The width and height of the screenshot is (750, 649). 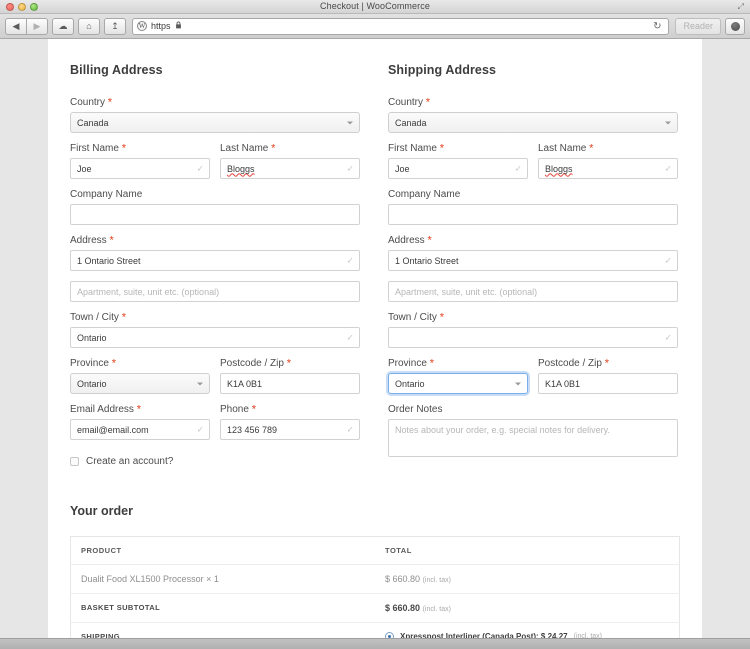 I want to click on billing-address-input, so click(x=215, y=260).